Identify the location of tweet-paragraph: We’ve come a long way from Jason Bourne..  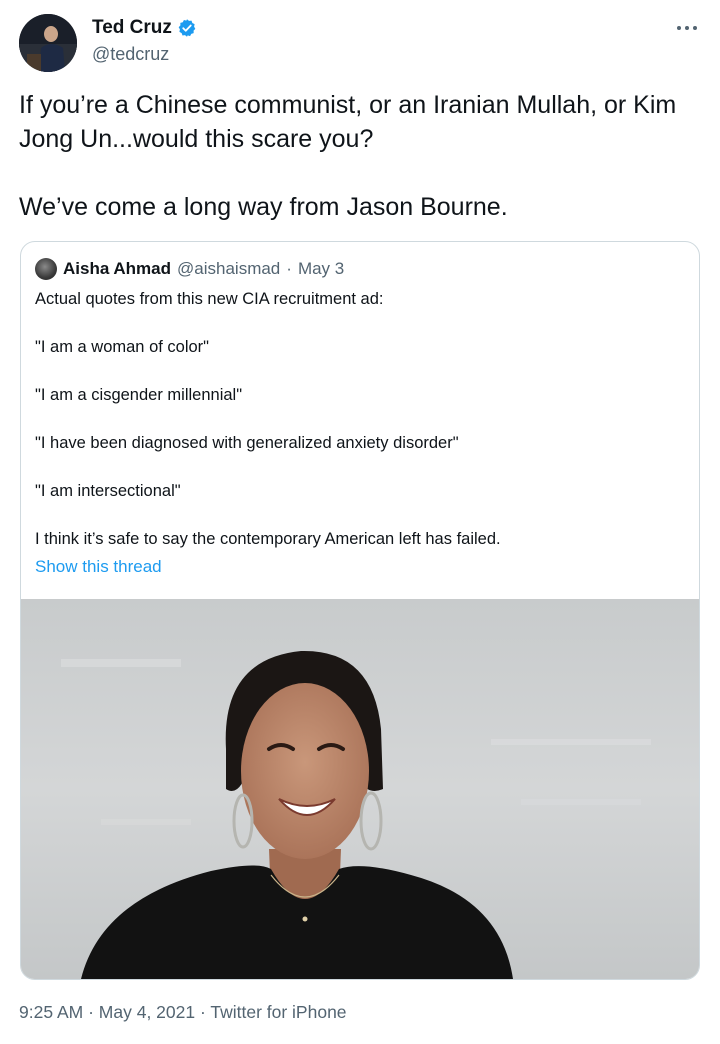
(263, 207).